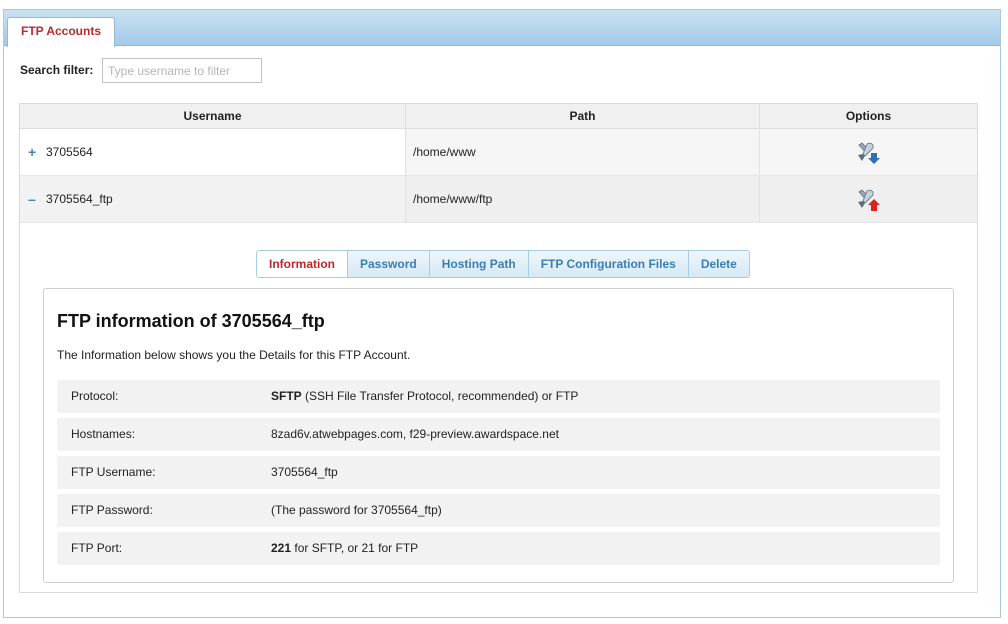 Image resolution: width=1008 pixels, height=624 pixels. I want to click on path-cell: /home/www, so click(583, 152).